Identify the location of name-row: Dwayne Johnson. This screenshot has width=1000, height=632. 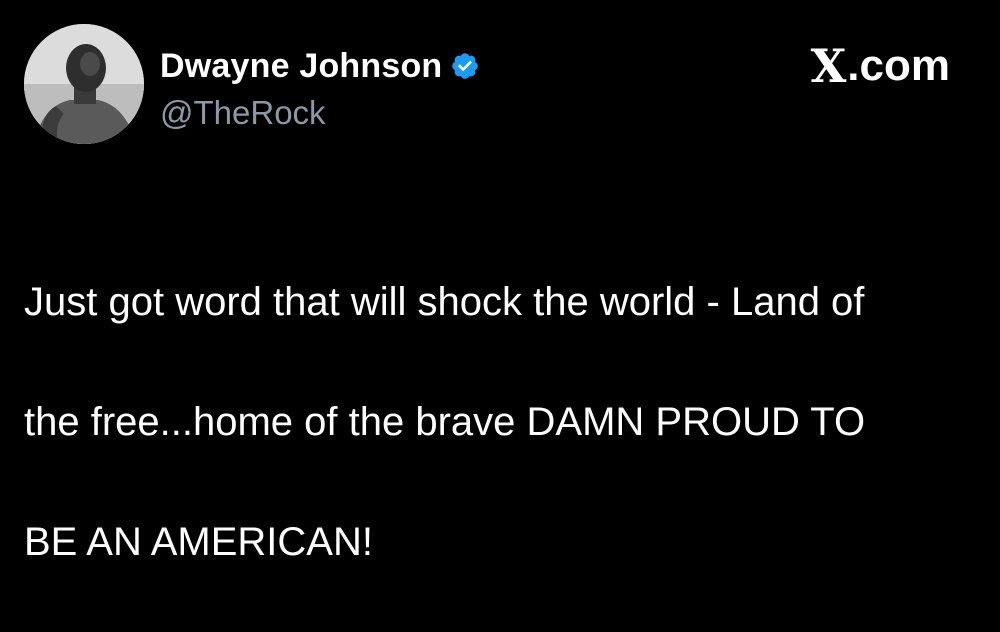
(320, 66).